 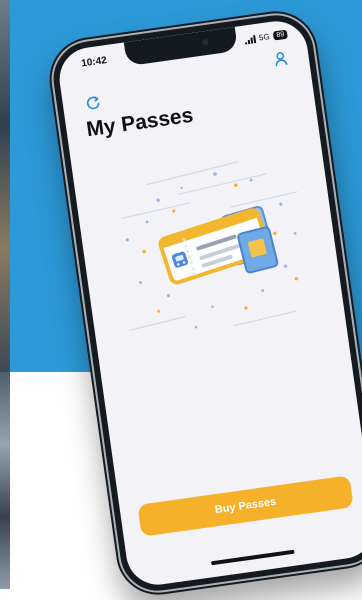 I want to click on network-label: 5G, so click(x=264, y=37).